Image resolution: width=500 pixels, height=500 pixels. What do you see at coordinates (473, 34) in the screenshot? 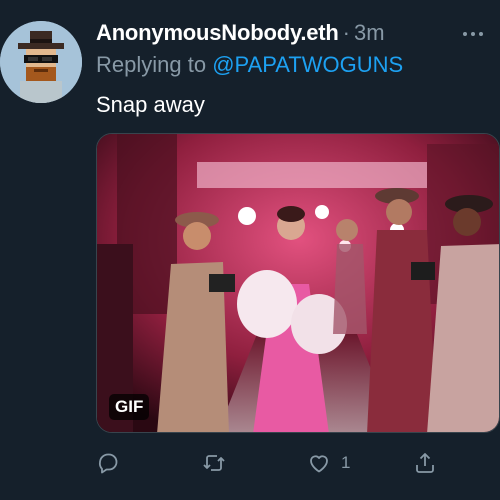
I see `more-icon` at bounding box center [473, 34].